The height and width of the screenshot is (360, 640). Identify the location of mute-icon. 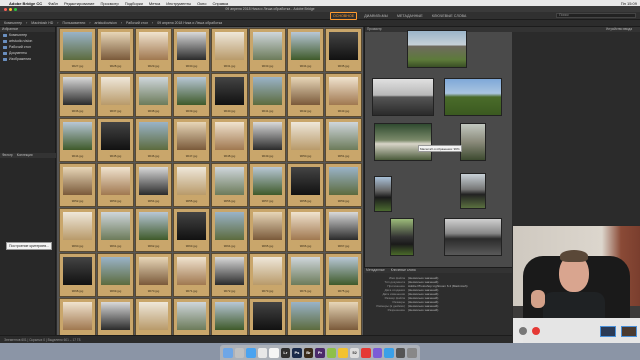
(523, 331).